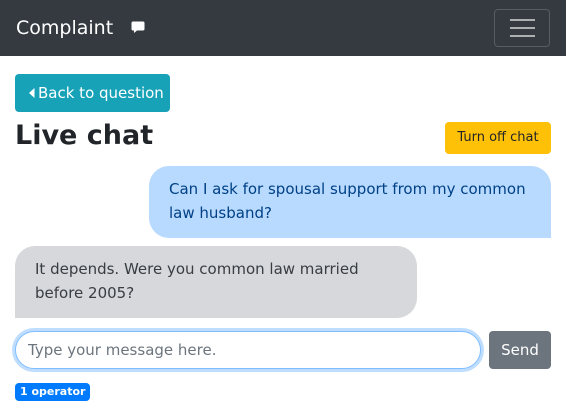 Image resolution: width=566 pixels, height=418 pixels. I want to click on back-button-label: Back to question, so click(101, 93).